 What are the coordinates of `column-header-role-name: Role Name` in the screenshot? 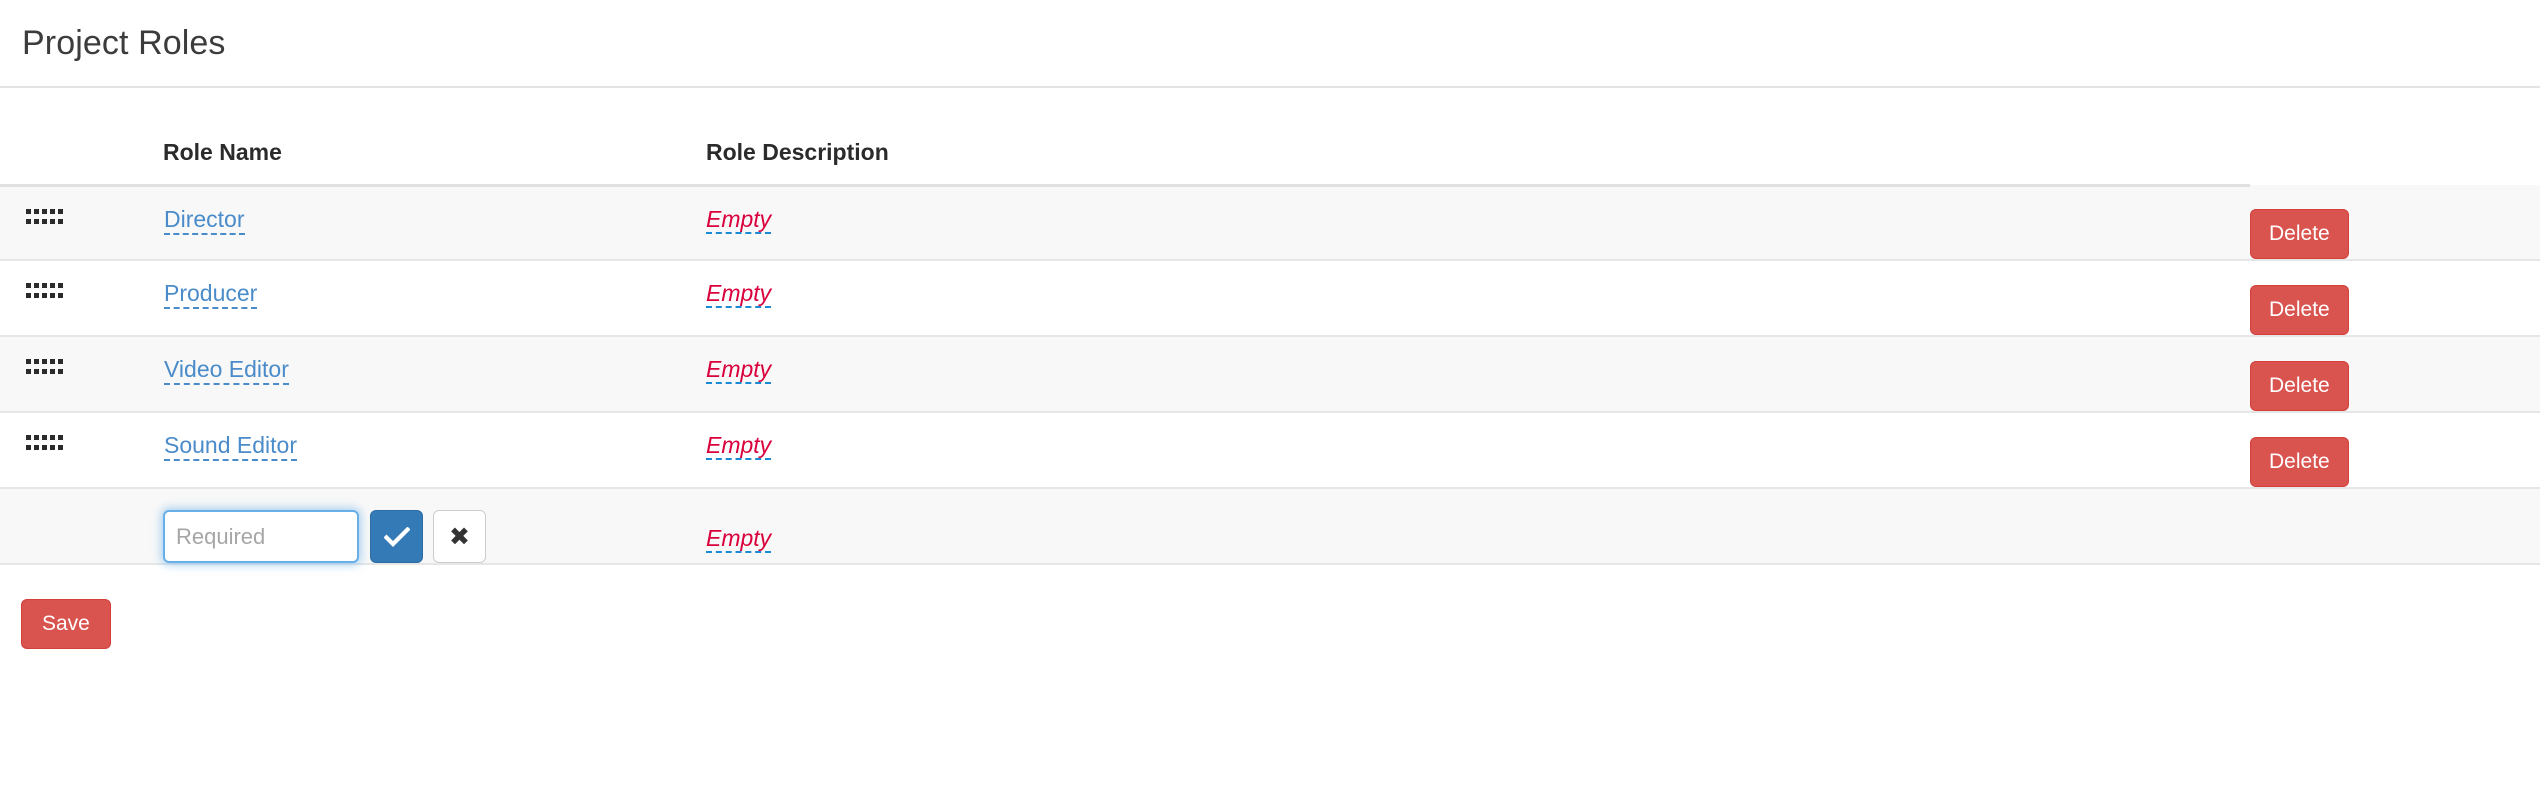 It's located at (434, 137).